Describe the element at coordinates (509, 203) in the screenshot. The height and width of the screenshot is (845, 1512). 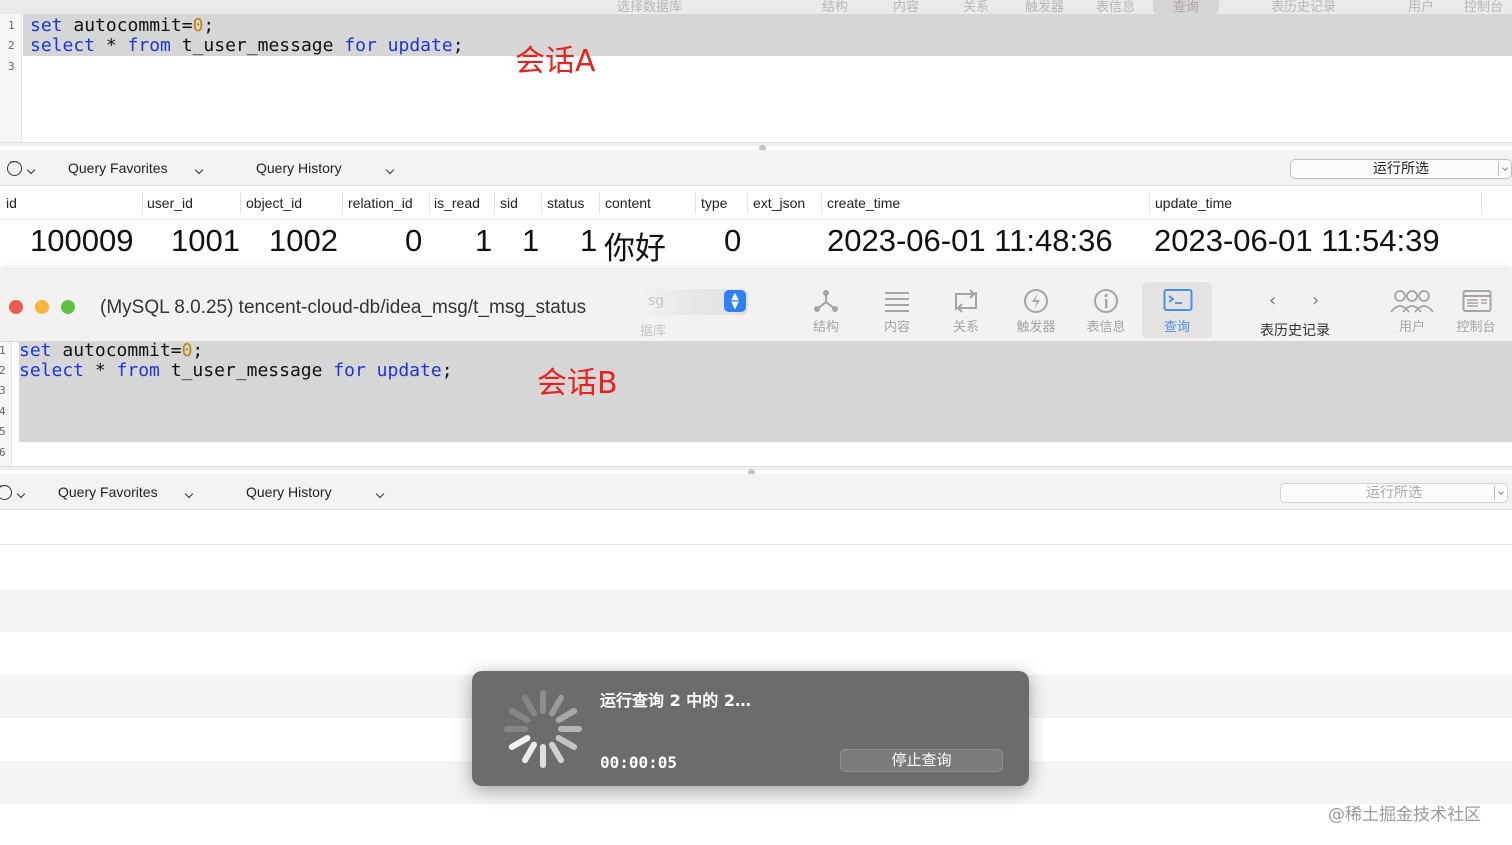
I see `column-header: sid` at that location.